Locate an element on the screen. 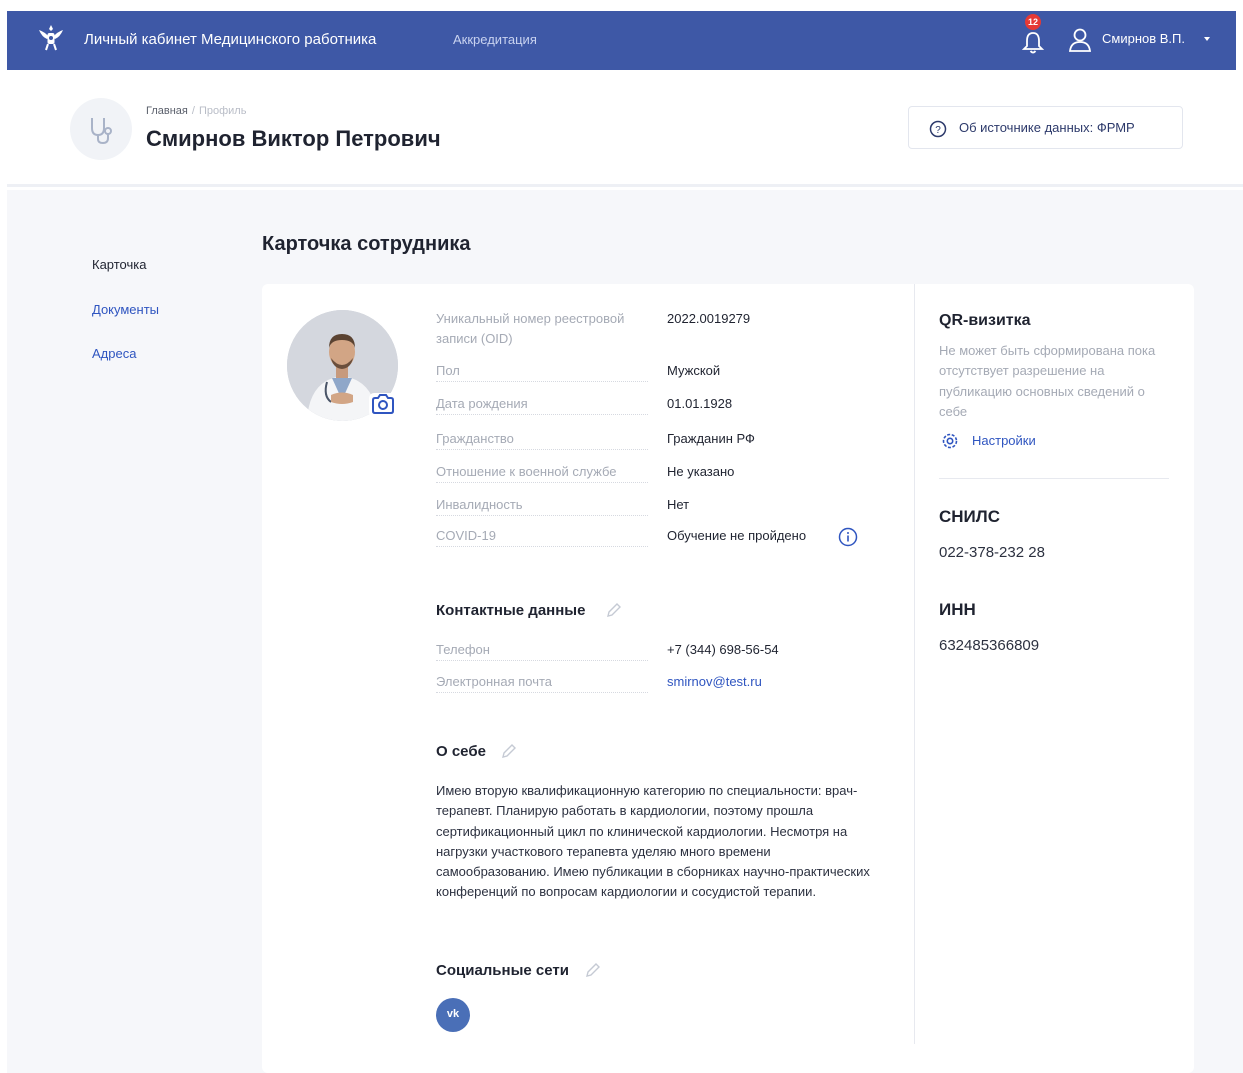 This screenshot has height=1073, width=1243. settings-label: Настройки is located at coordinates (1004, 440).